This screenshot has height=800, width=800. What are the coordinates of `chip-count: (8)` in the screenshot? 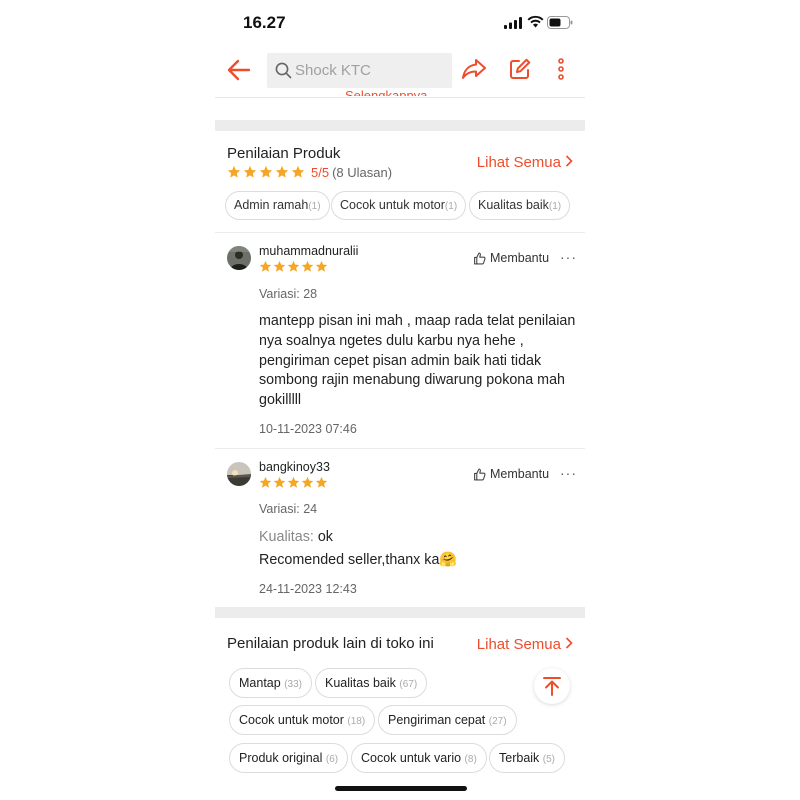 It's located at (470, 759).